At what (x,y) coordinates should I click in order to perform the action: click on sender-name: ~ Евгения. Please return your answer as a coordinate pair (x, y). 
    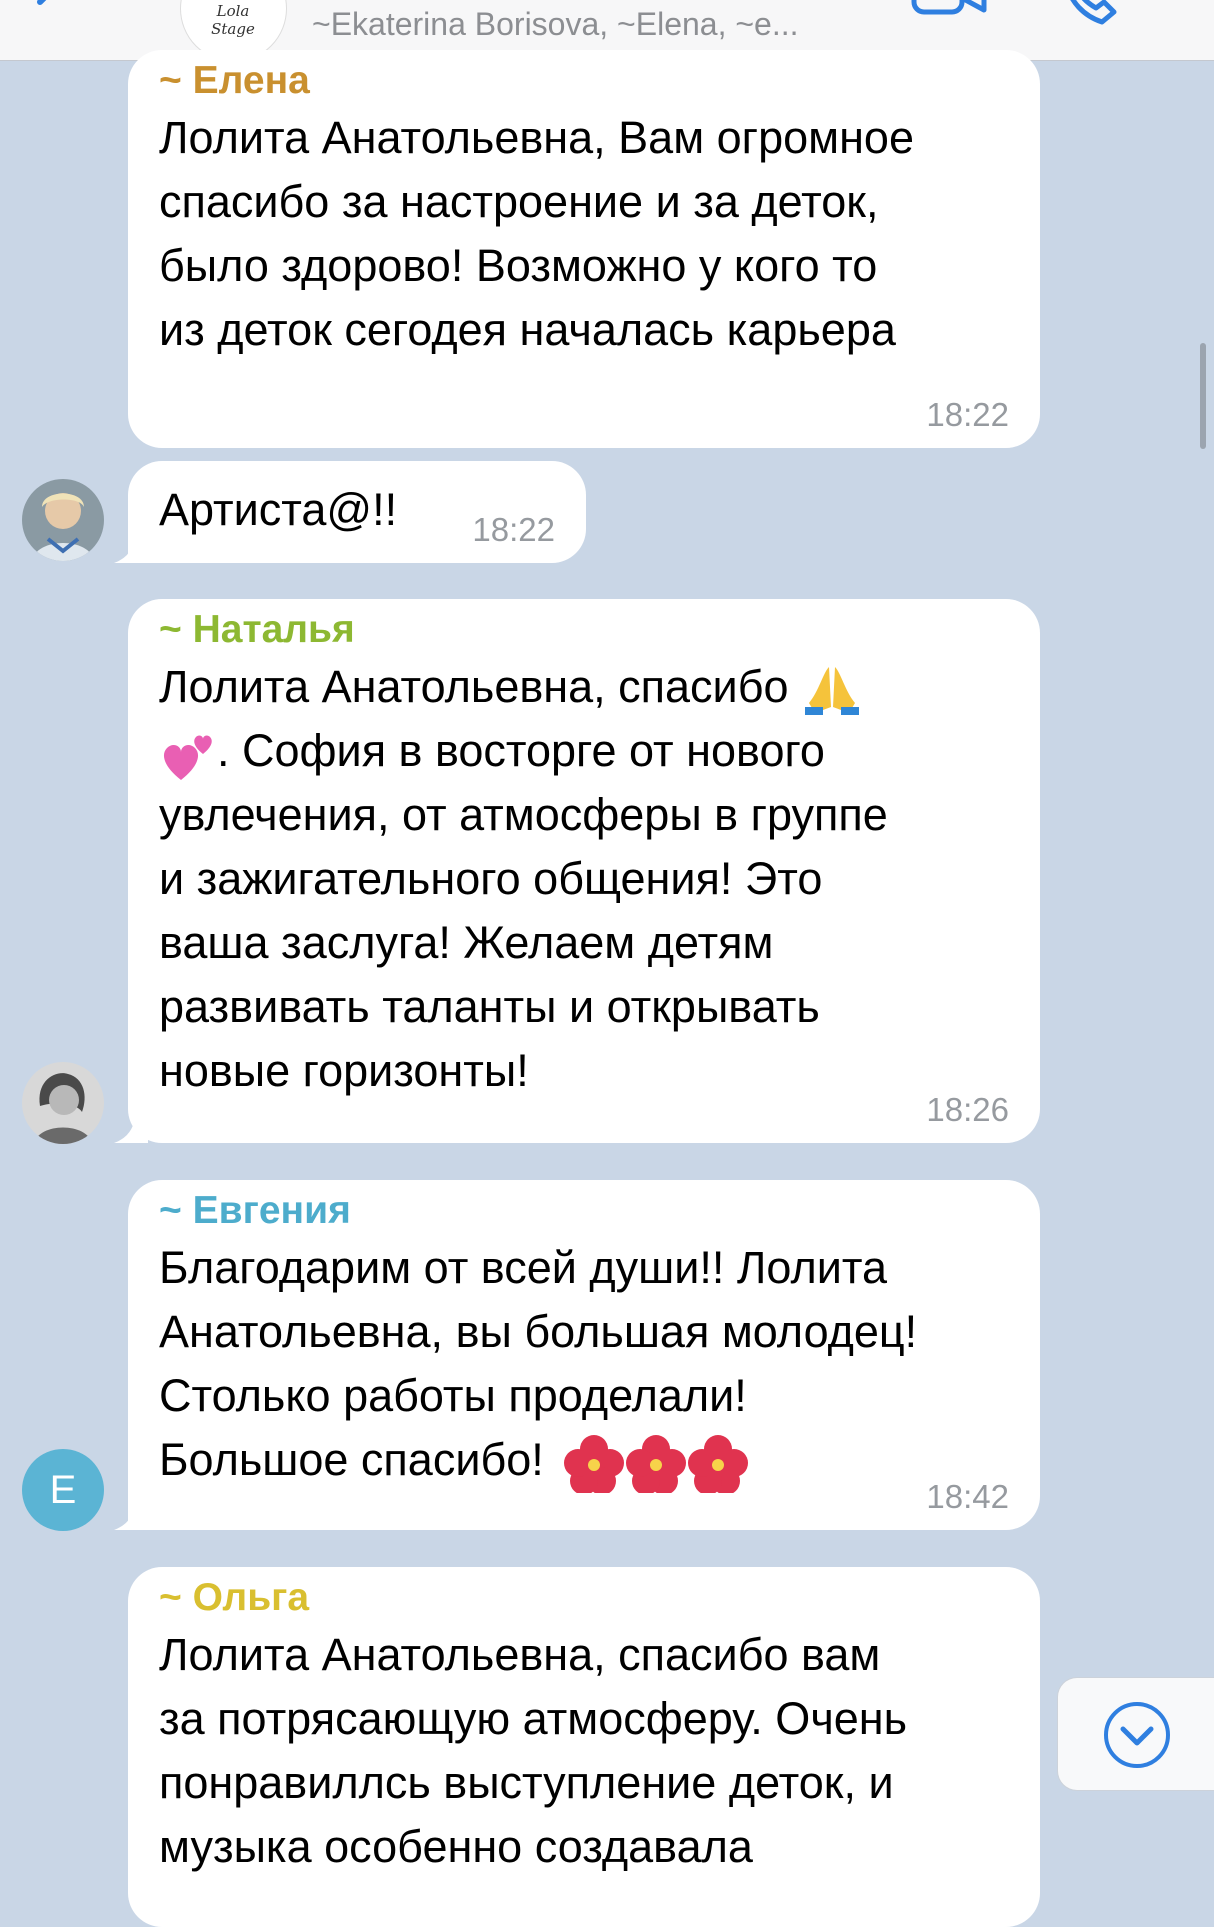
    Looking at the image, I should click on (255, 1210).